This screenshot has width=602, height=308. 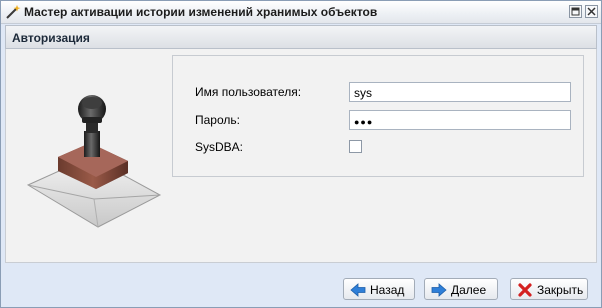 What do you see at coordinates (460, 92) in the screenshot?
I see `username-field: sys` at bounding box center [460, 92].